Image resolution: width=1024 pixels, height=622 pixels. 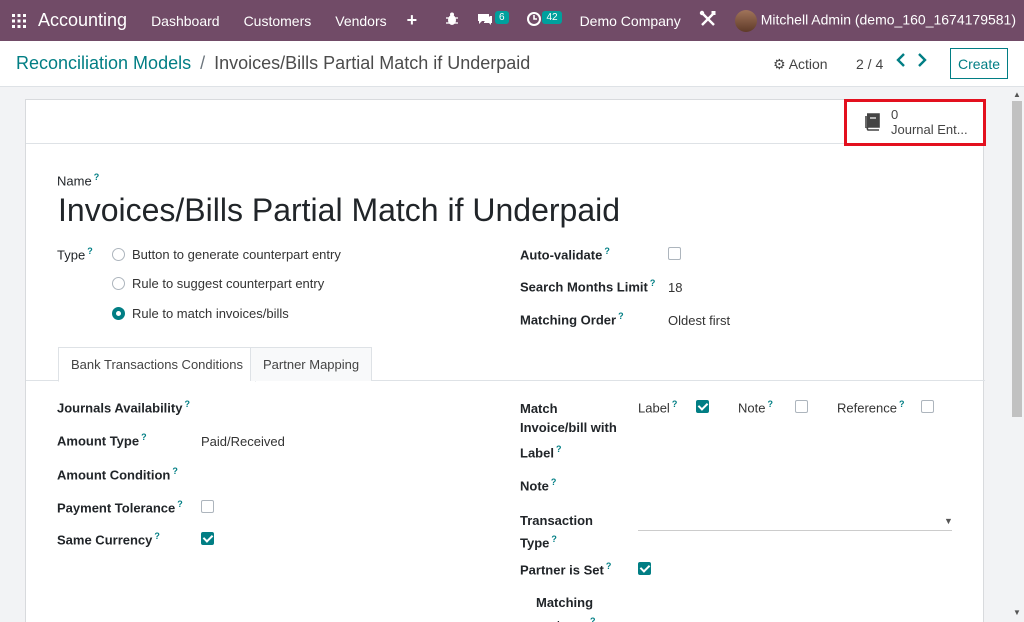 I want to click on payment-tolerance-checkbox, so click(x=207, y=506).